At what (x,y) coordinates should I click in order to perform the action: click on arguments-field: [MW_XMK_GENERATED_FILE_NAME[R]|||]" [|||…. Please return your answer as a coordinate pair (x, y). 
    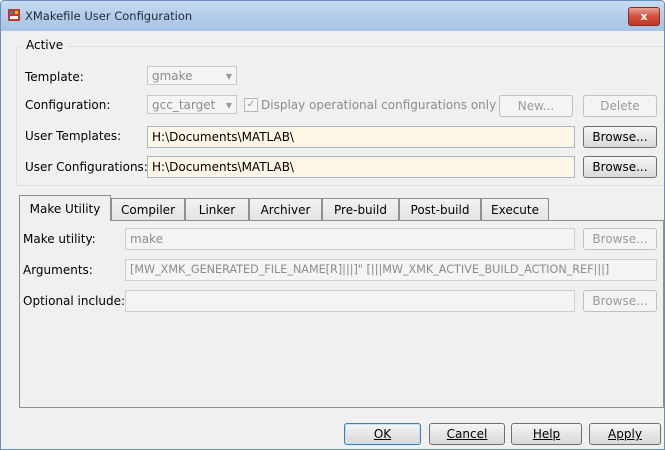
    Looking at the image, I should click on (391, 270).